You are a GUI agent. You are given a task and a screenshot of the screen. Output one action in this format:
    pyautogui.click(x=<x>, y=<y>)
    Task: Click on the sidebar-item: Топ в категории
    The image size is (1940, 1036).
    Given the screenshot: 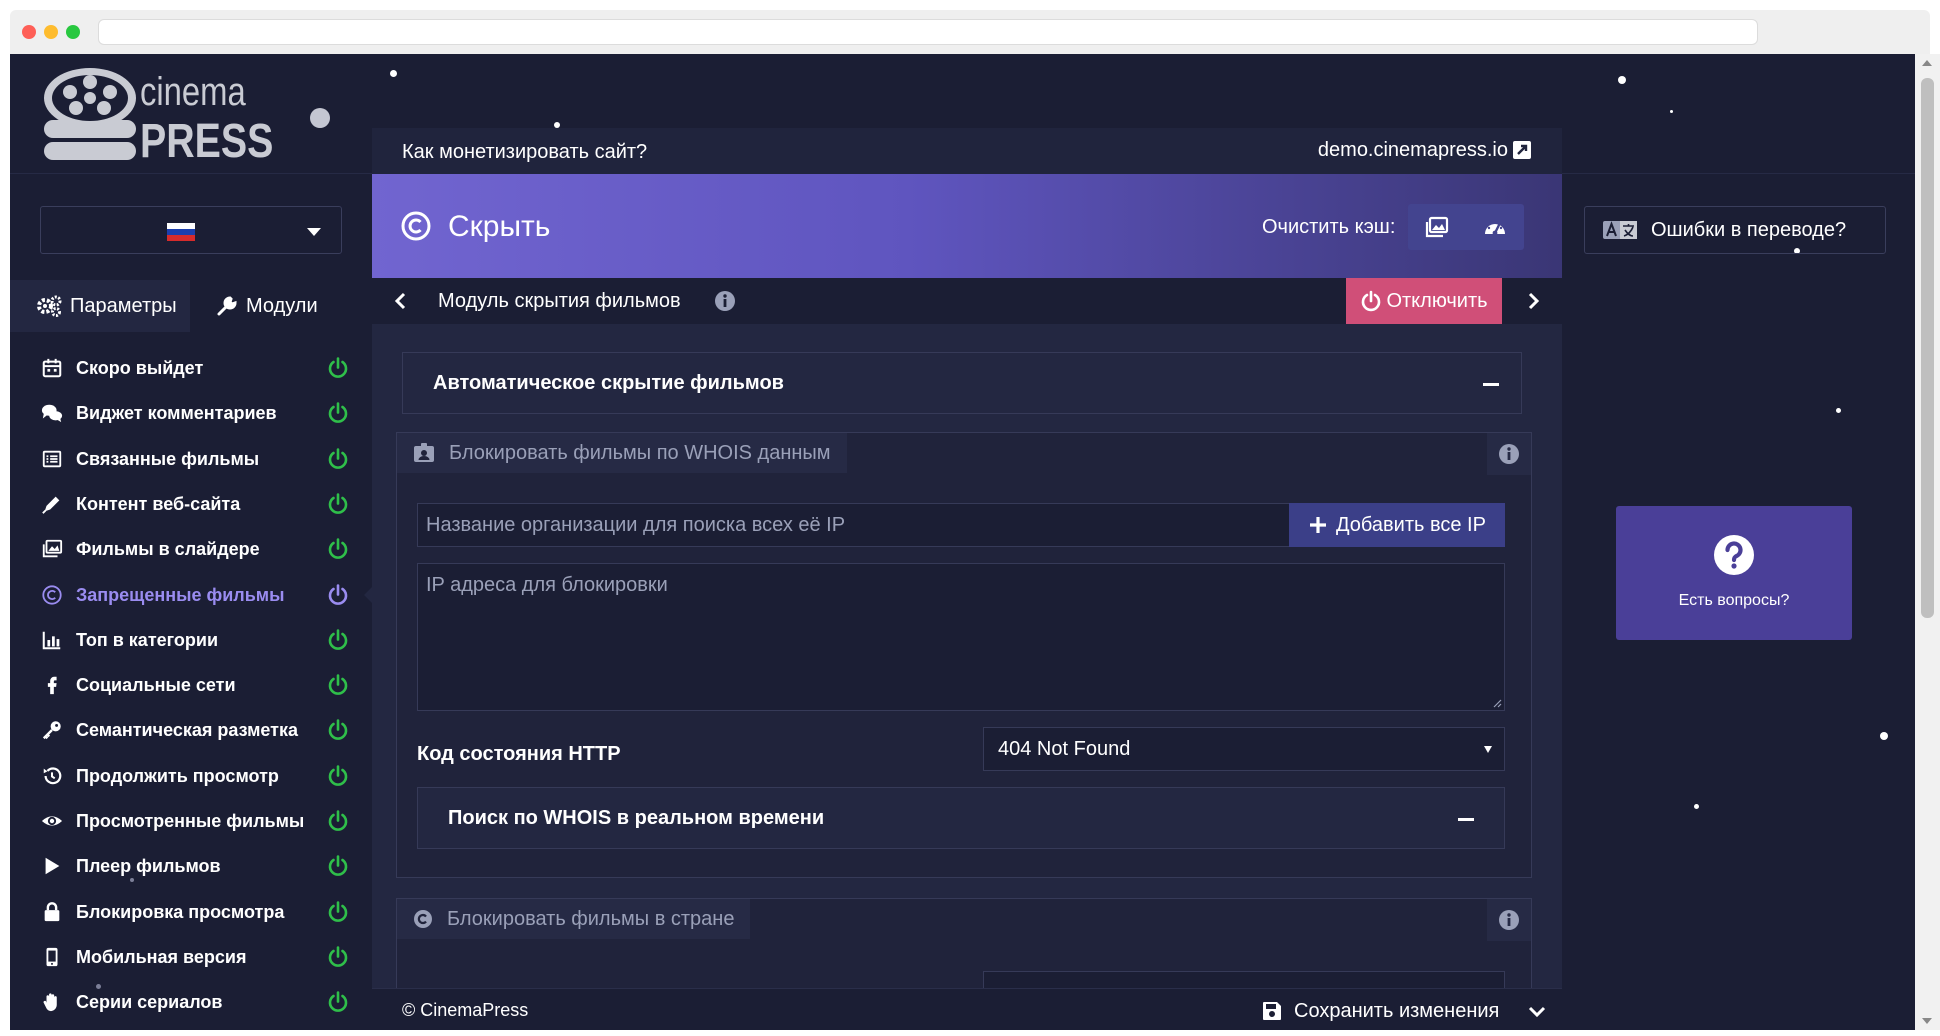 What is the action you would take?
    pyautogui.click(x=191, y=640)
    